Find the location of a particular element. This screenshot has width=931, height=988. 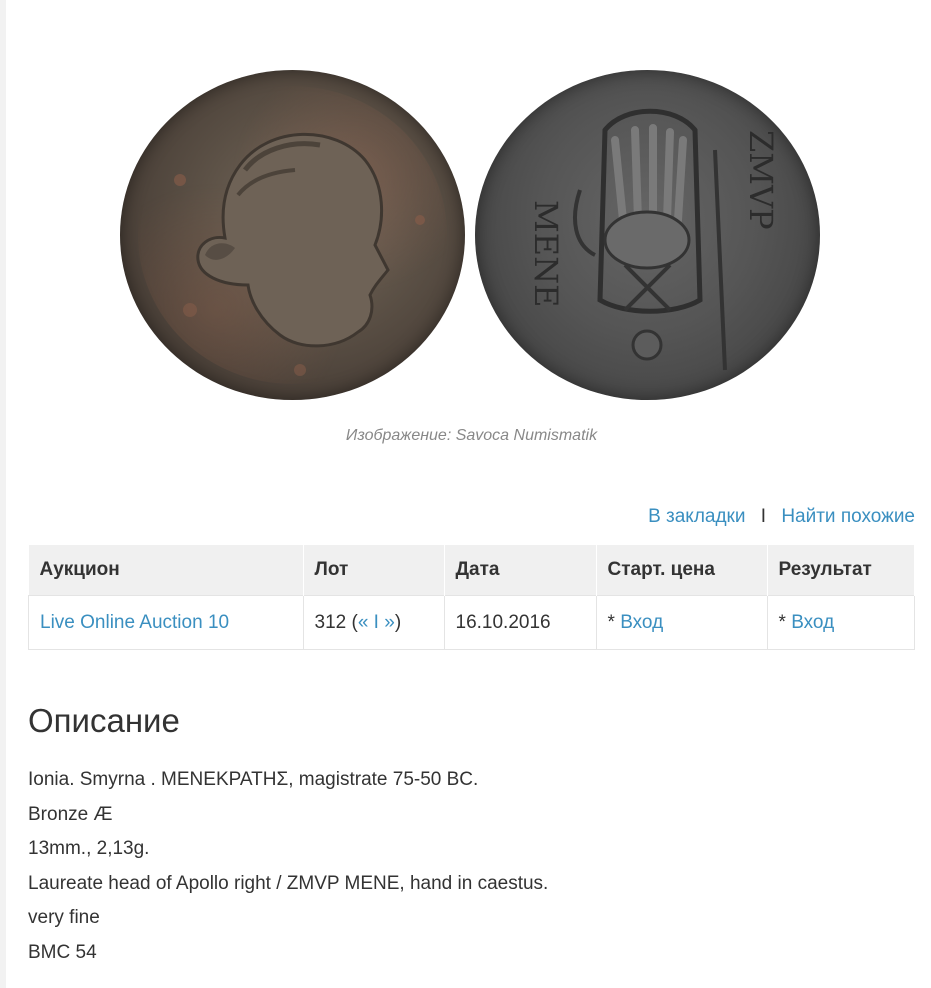

cell-lot: 312 (« I ») is located at coordinates (373, 622).